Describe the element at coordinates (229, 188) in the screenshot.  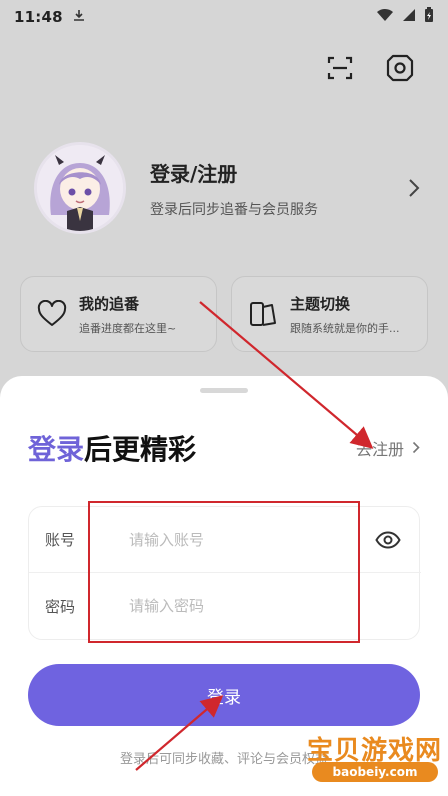
I see `profile-login-row: 登录/注册 登录后同步追番与会员服务` at that location.